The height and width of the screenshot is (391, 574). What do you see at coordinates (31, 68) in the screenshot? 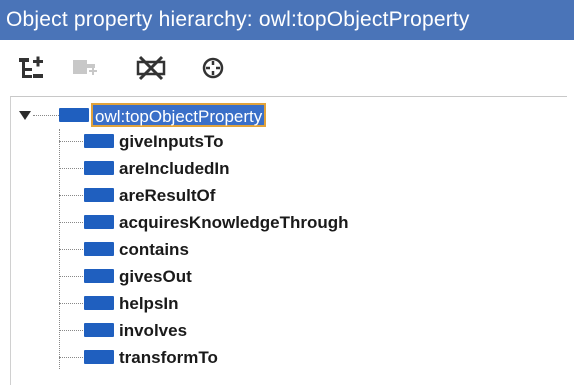
I see `add-sub-property-icon` at bounding box center [31, 68].